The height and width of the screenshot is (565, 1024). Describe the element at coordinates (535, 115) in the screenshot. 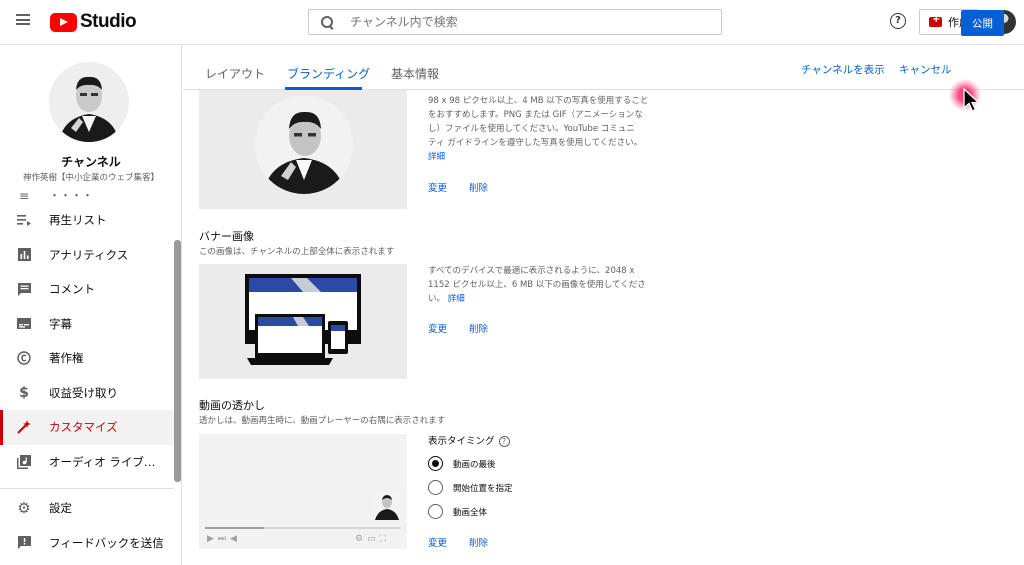

I see `desc-line: をおすすめします。PNG または GIF（アニメーションな` at that location.